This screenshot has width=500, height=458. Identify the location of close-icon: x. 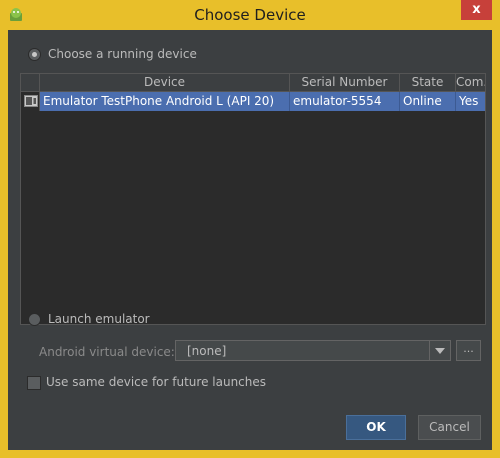
(476, 9).